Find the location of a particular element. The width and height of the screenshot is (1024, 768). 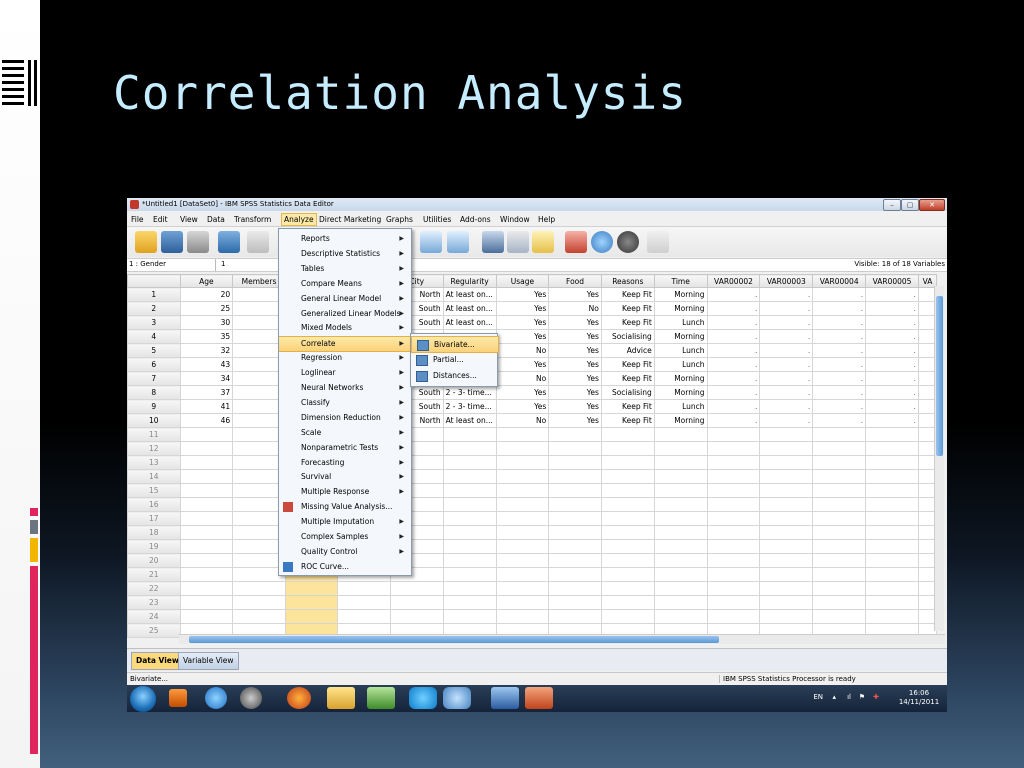

data-cell: Advice is located at coordinates (627, 350).